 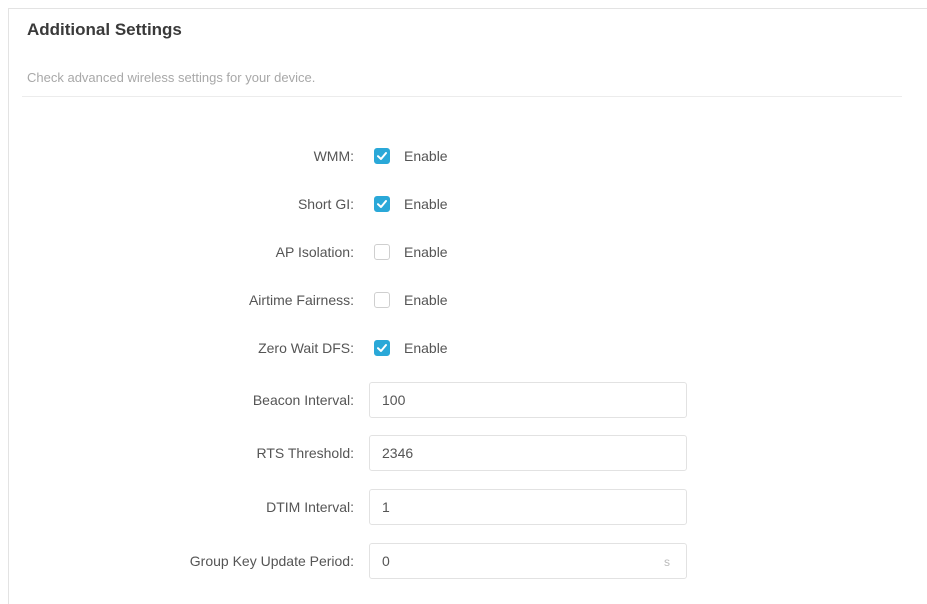 I want to click on zero-wait-dfs-enable-text: Enable, so click(x=426, y=348).